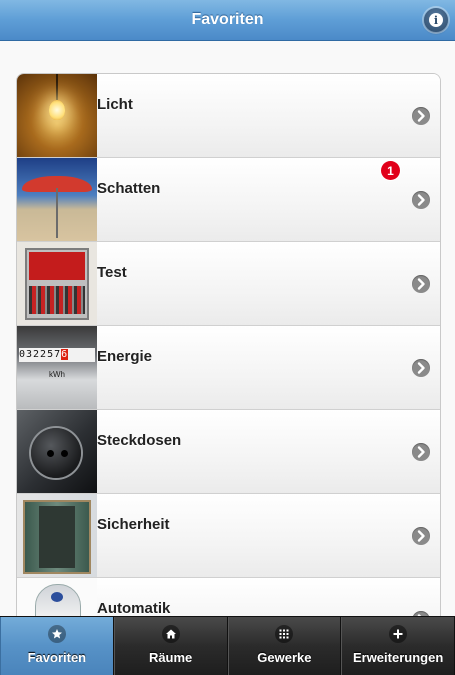 This screenshot has width=455, height=675. I want to click on tab-bar: Favoriten Räume Gewerke Erweiterungen, so click(227, 645).